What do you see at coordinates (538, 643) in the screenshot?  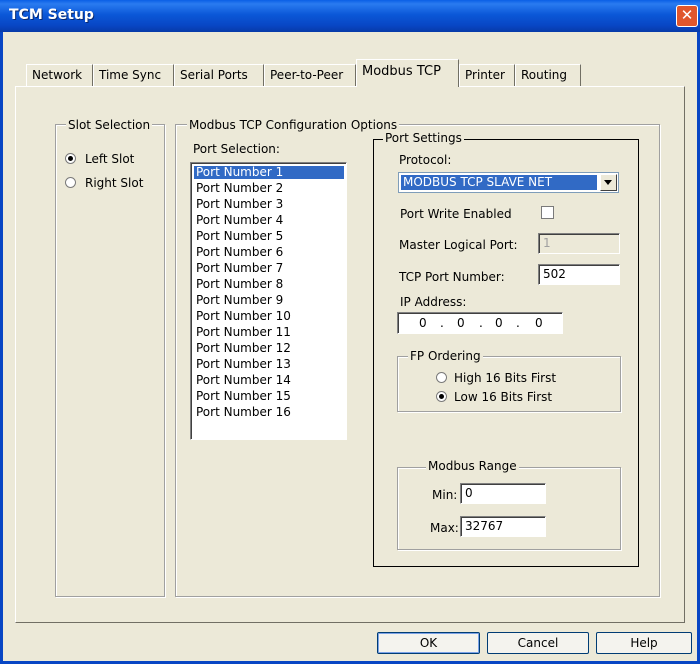 I see `cancel-button: Cancel` at bounding box center [538, 643].